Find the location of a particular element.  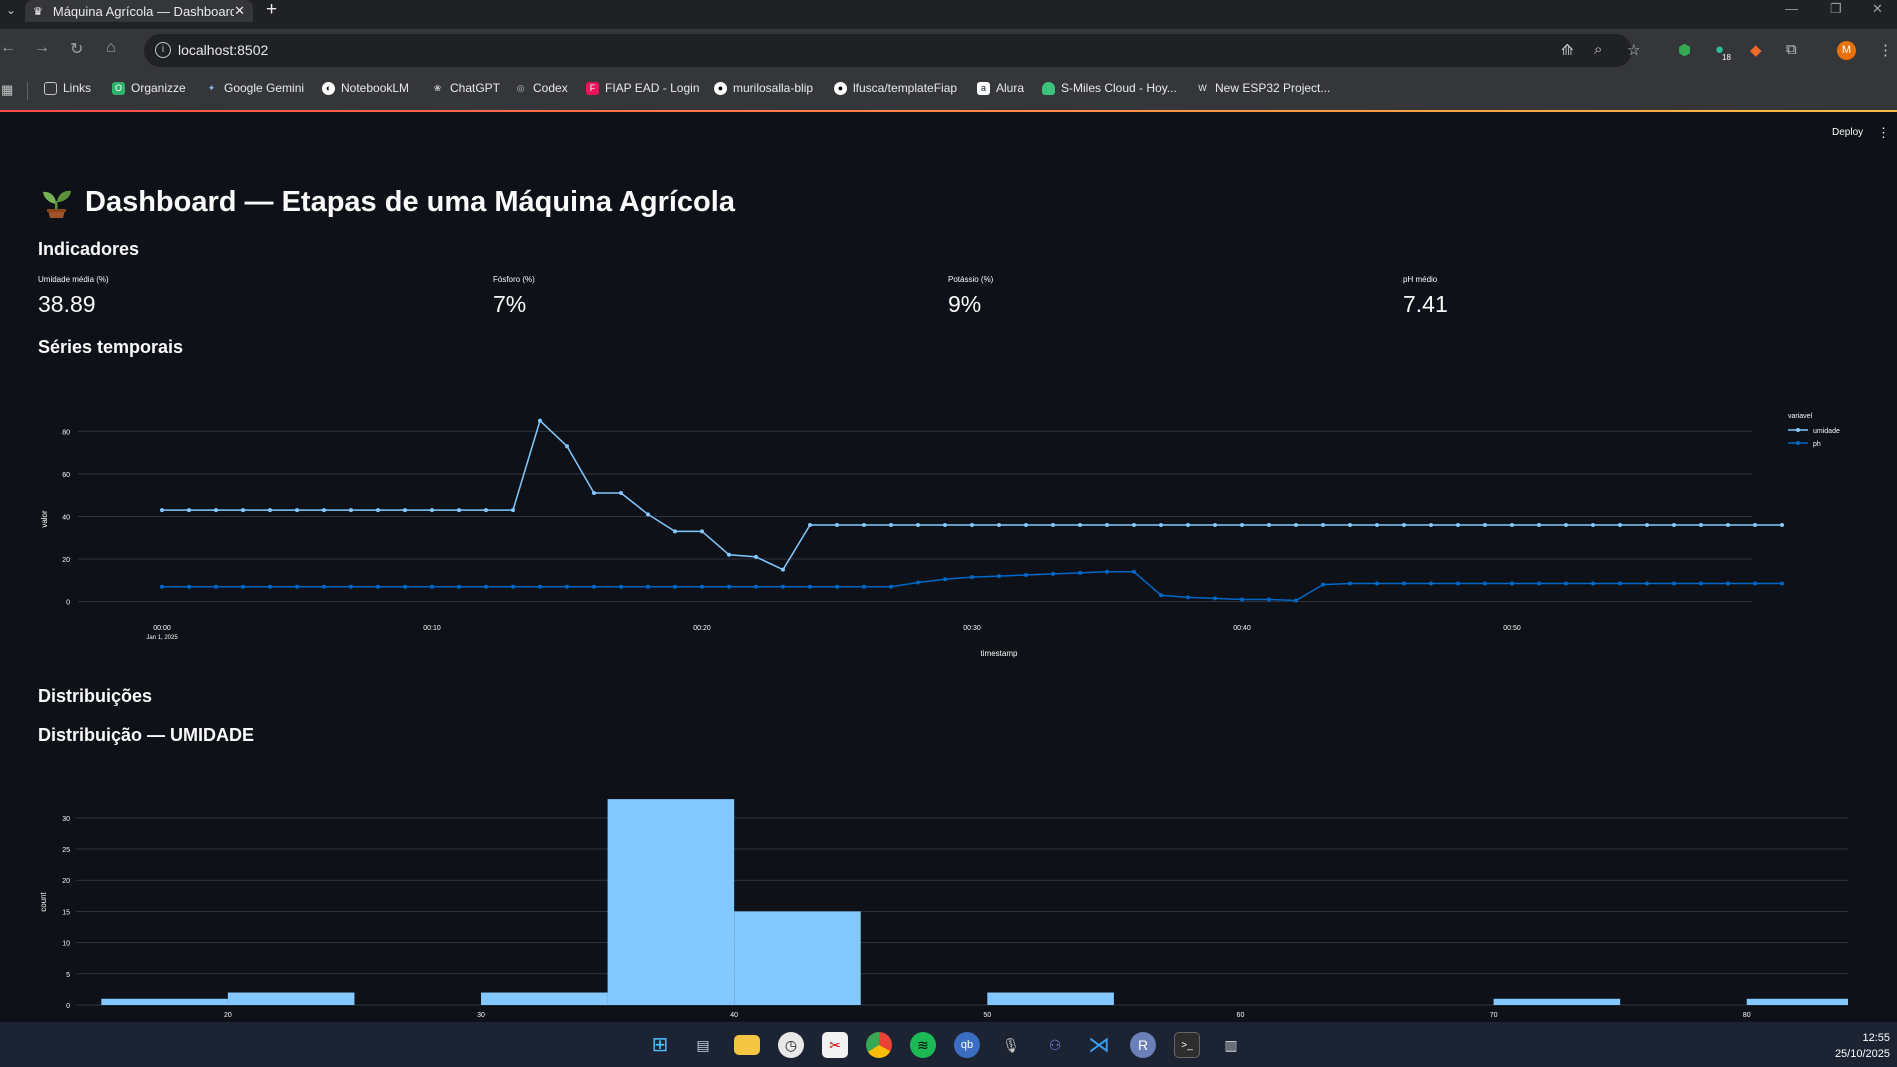

bookmark-links: Links is located at coordinates (67, 88).